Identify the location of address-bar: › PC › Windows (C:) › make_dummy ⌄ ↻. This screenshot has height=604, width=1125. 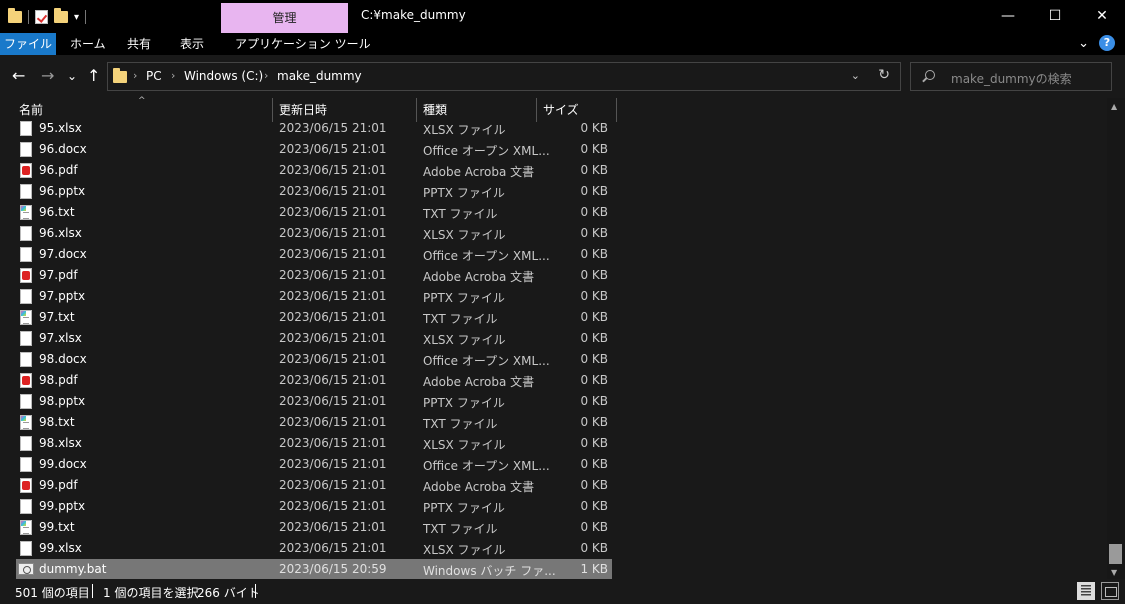
(504, 76).